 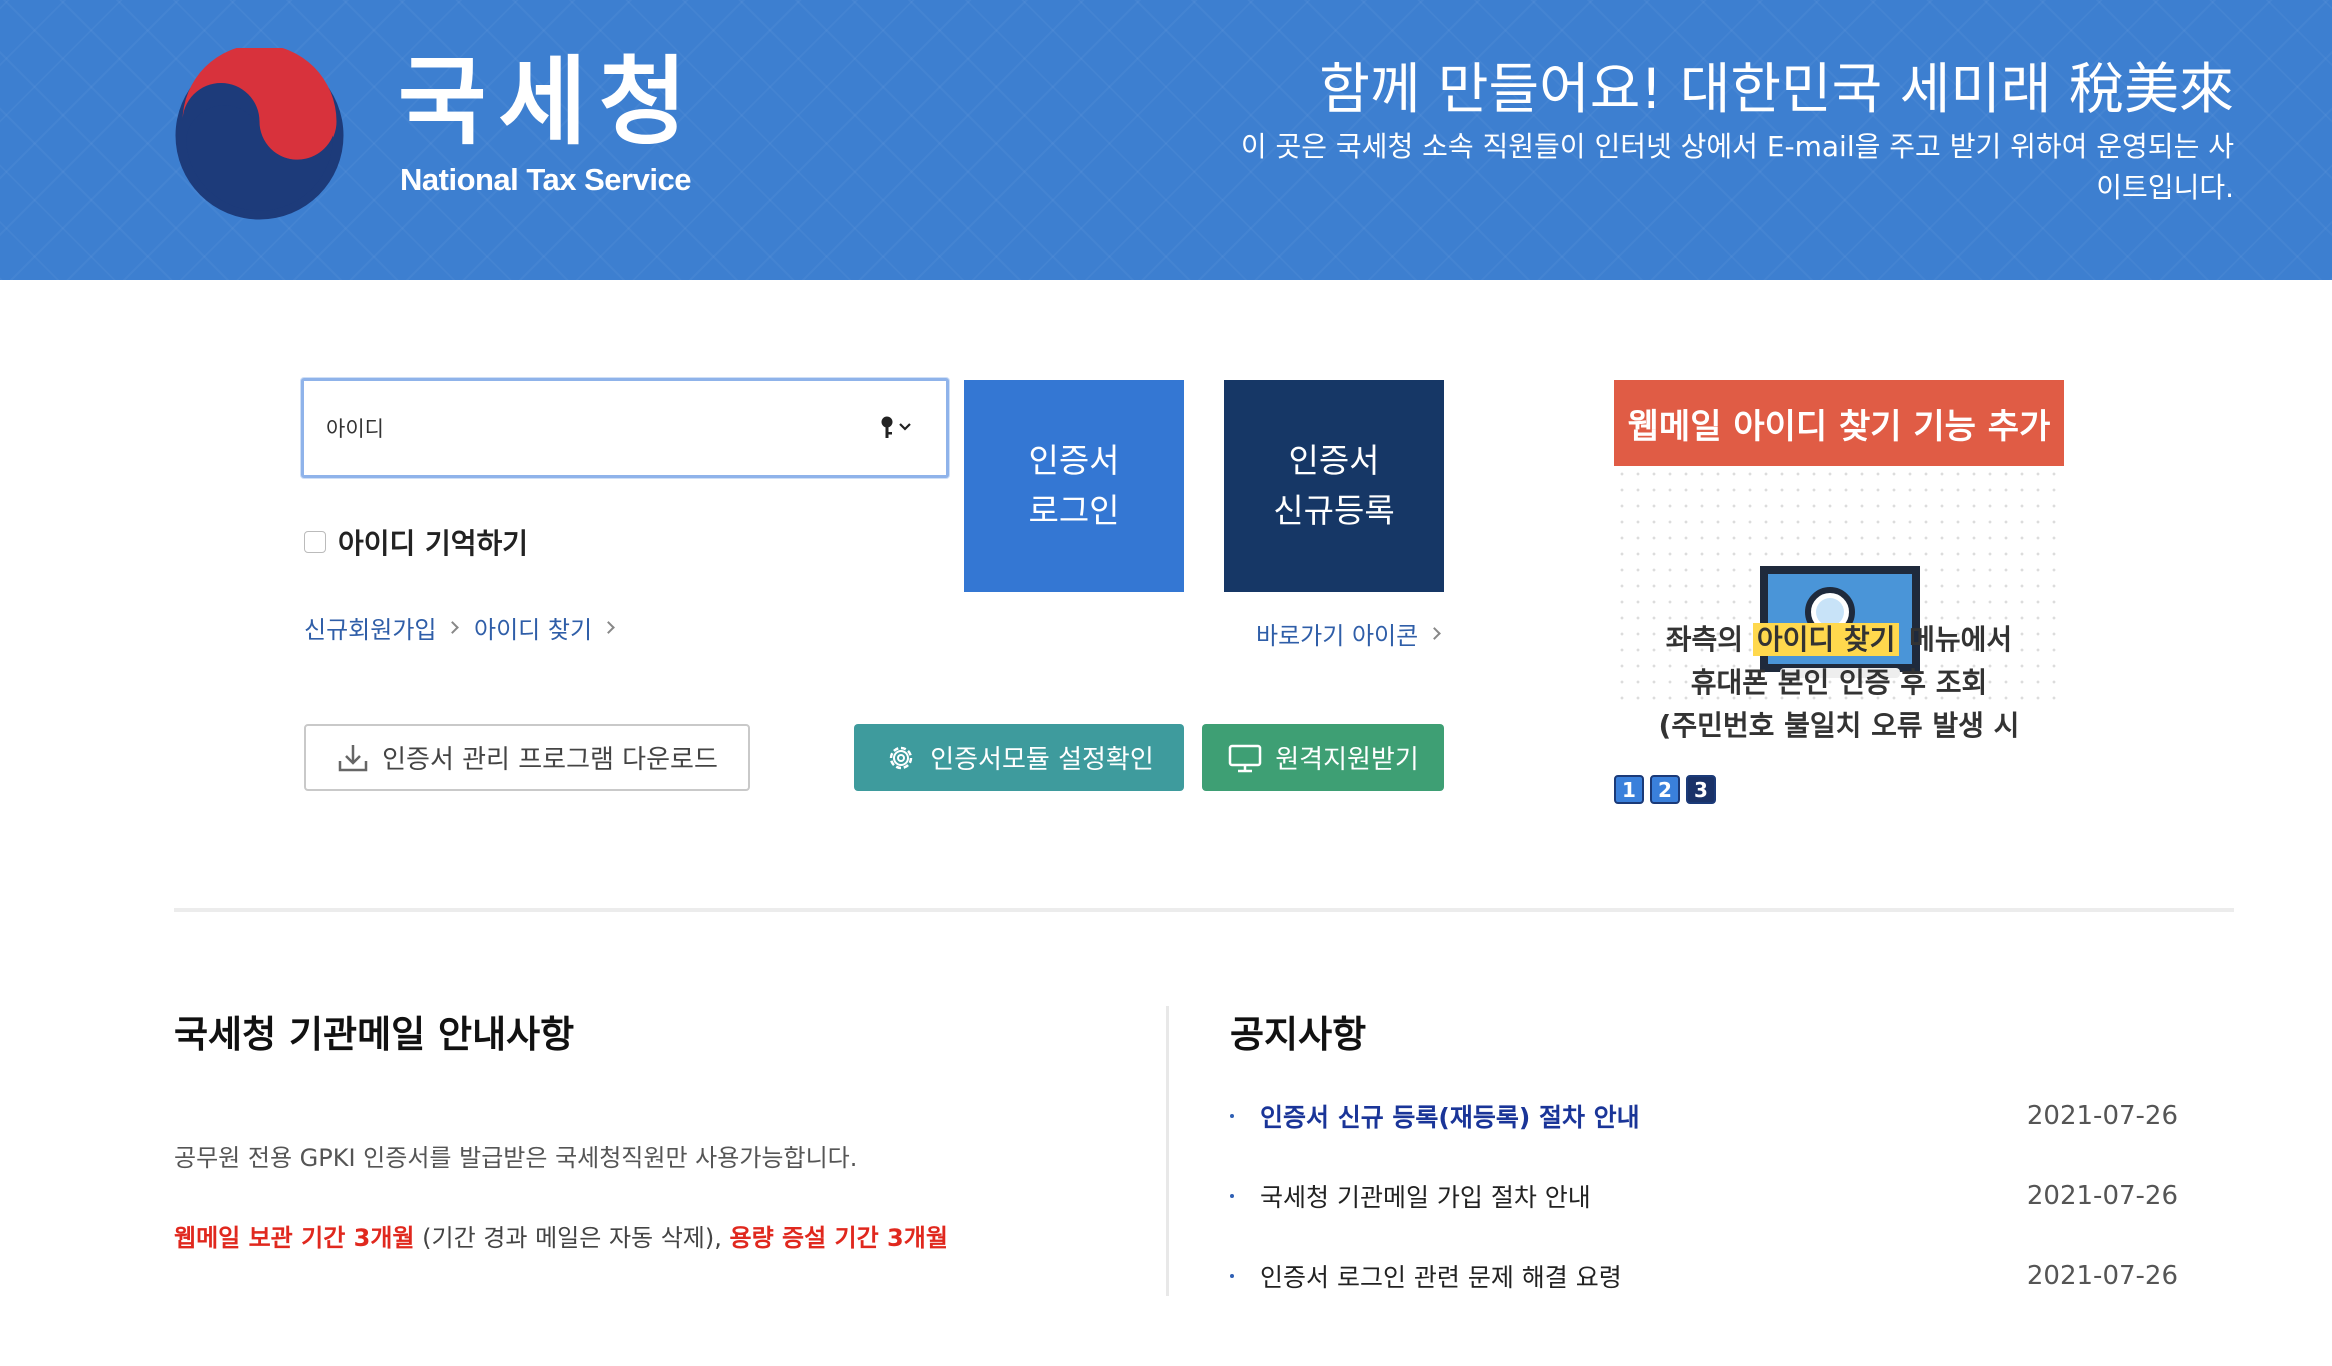 I want to click on banner-line1-pre: 좌측의, so click(x=1704, y=639).